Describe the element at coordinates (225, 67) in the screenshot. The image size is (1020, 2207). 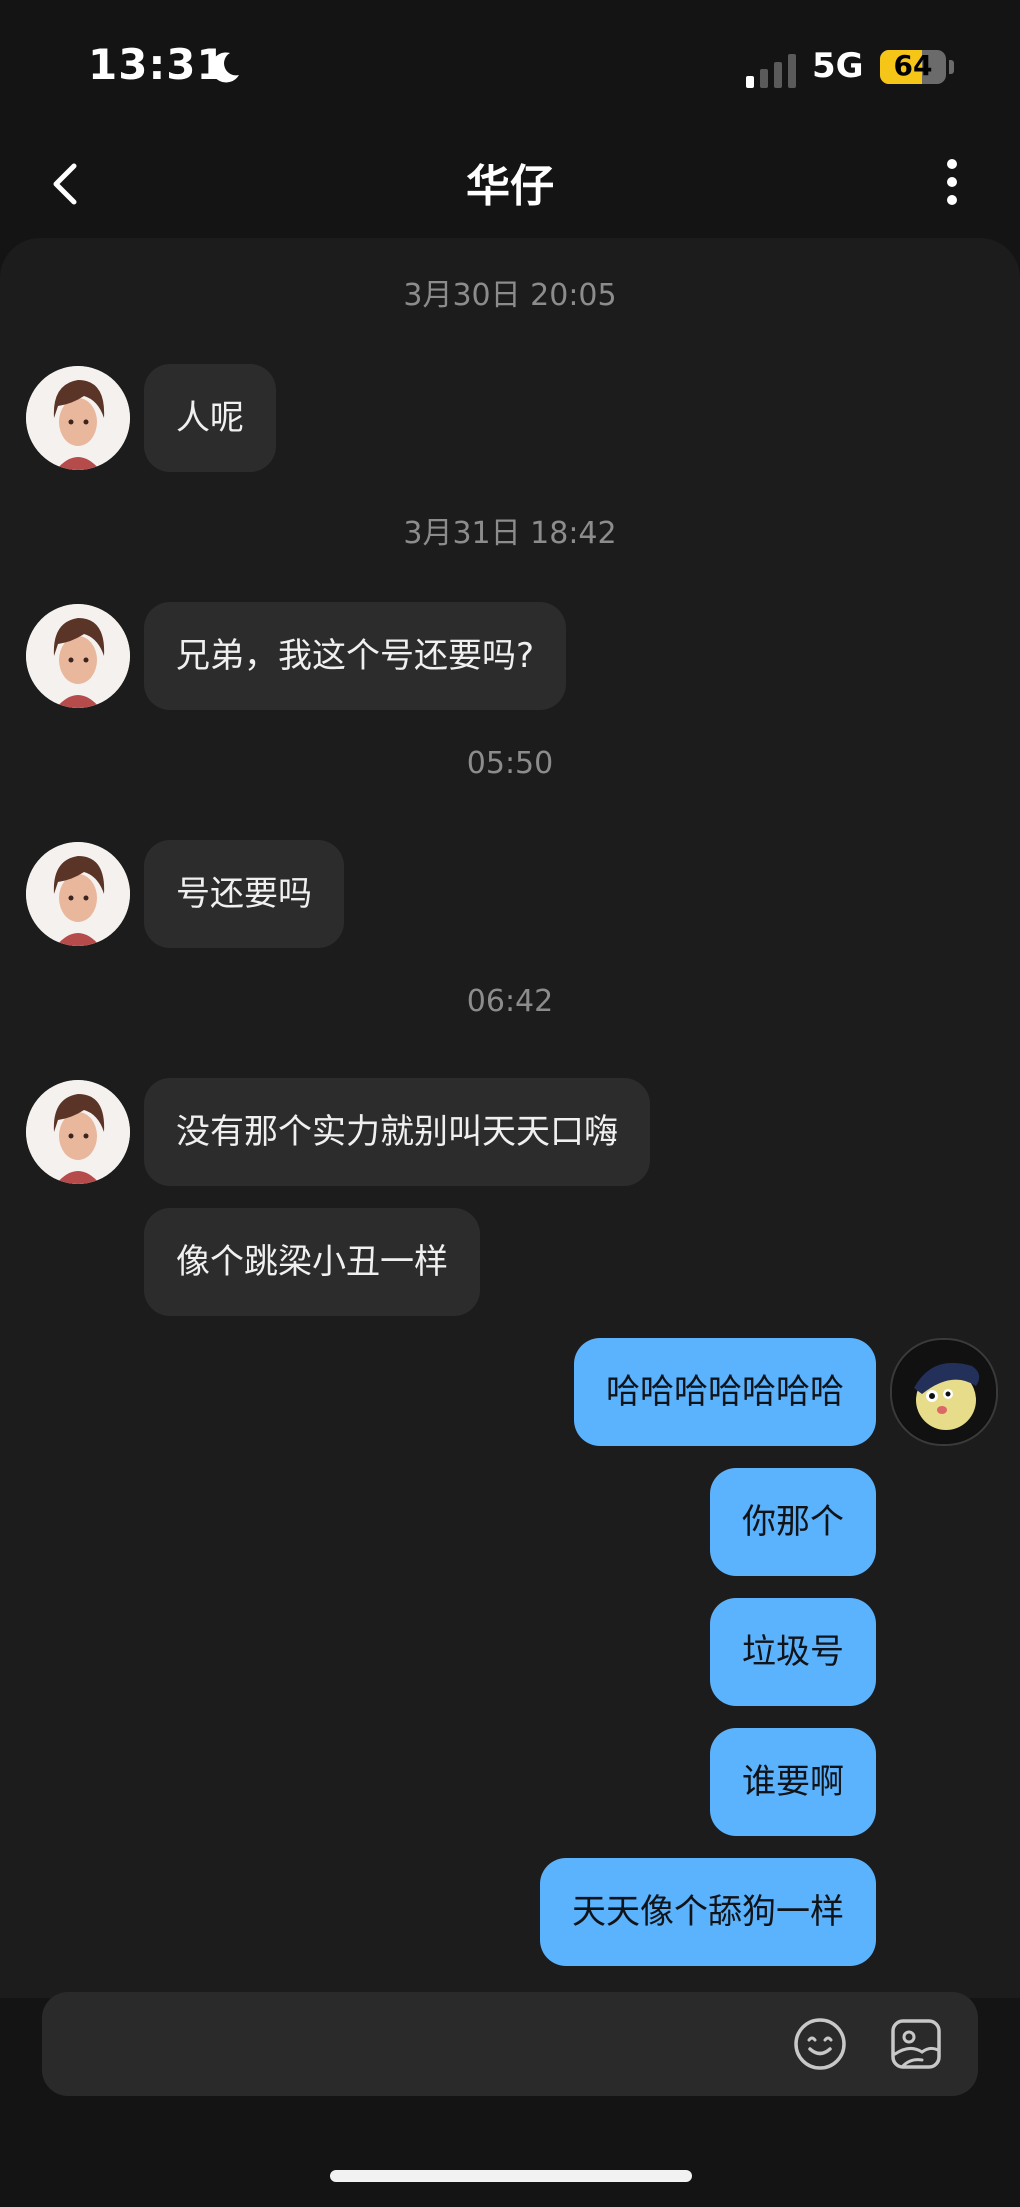
I see `moon-icon` at that location.